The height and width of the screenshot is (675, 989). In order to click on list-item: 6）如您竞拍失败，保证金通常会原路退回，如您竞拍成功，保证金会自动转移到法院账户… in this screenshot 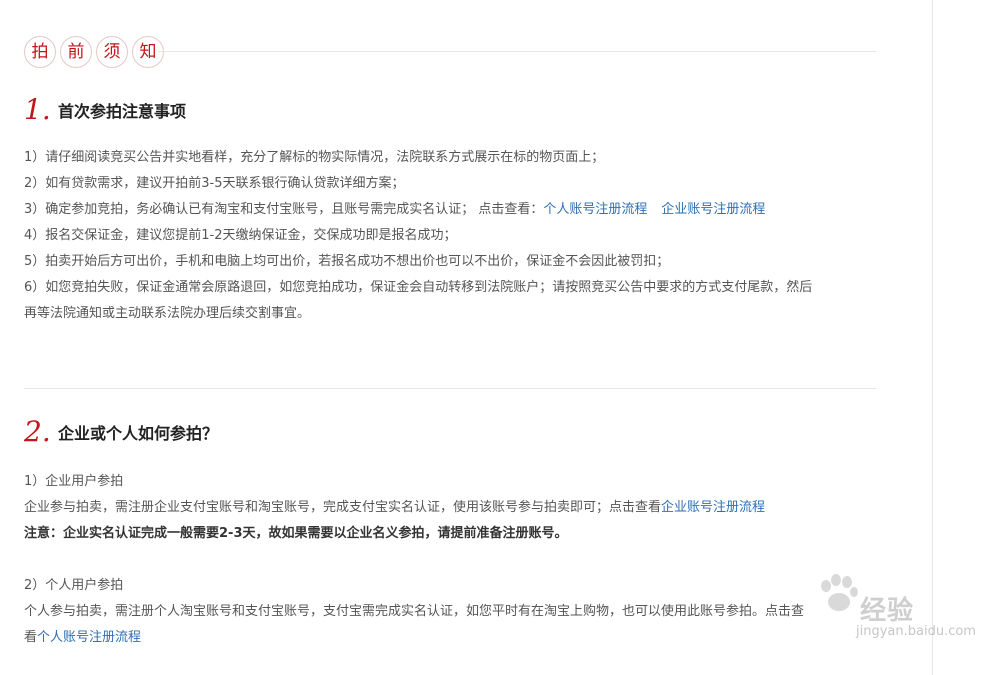, I will do `click(454, 288)`.